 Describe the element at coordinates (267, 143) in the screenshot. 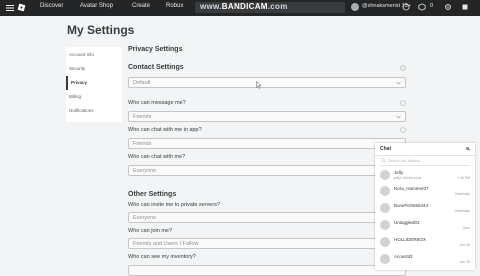

I see `chat-app-setting-dropdown: Friends` at that location.